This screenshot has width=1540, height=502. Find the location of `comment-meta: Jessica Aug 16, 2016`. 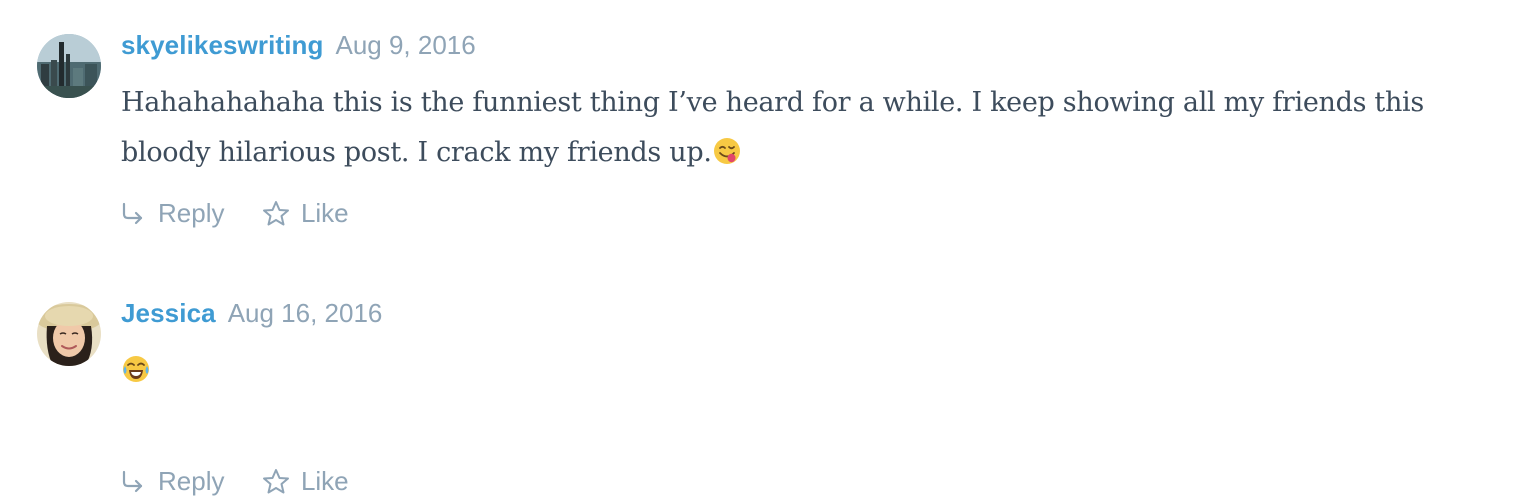

comment-meta: Jessica Aug 16, 2016 is located at coordinates (251, 313).